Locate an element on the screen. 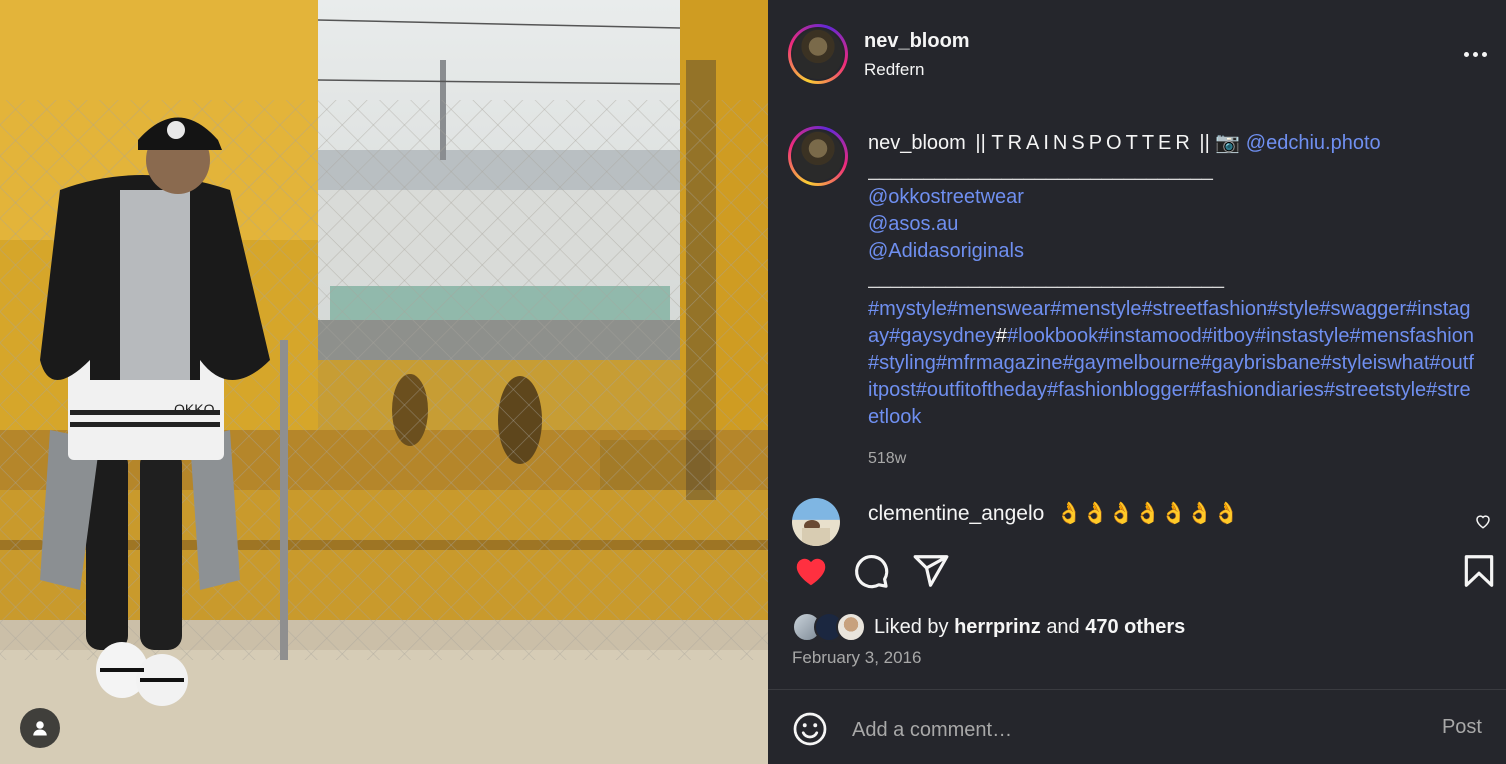 The image size is (1506, 764). liker-username: herrprinz is located at coordinates (997, 627).